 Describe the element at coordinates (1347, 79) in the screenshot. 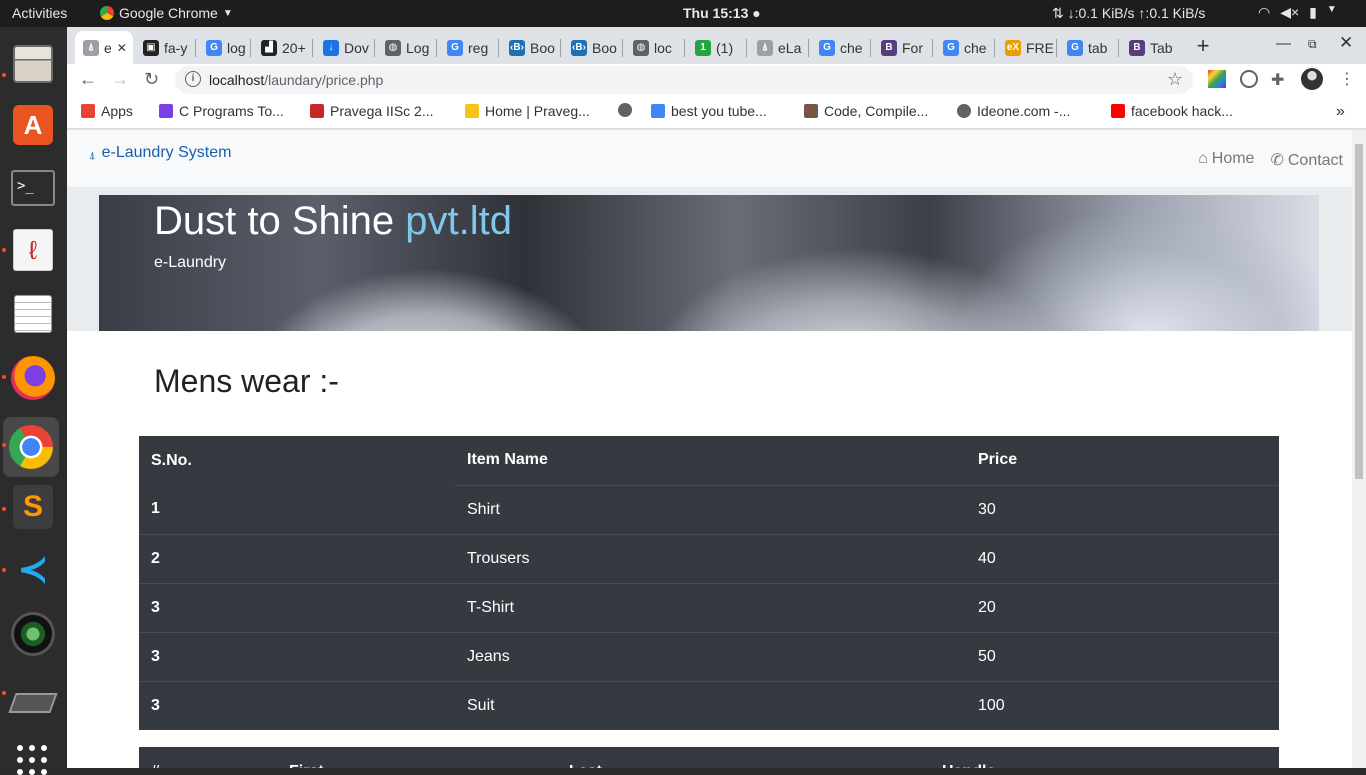

I see `menu-kebab-icon: ⋮` at that location.